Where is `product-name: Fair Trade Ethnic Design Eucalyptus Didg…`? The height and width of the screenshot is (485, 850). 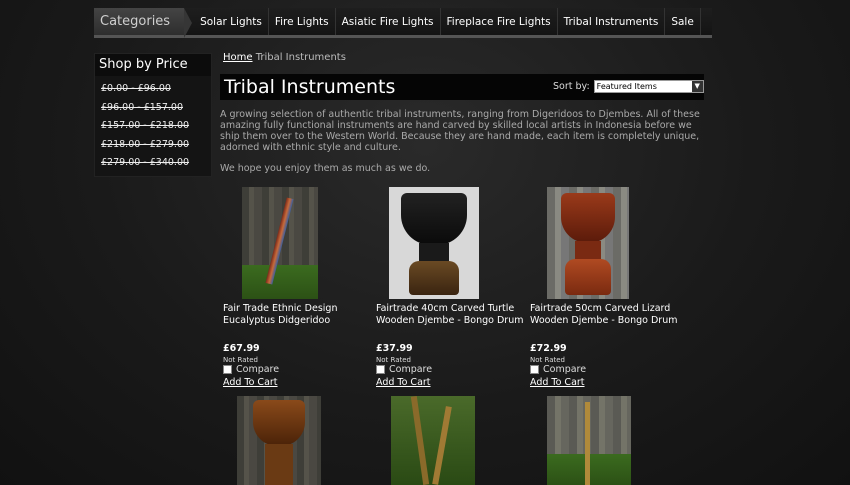 product-name: Fair Trade Ethnic Design Eucalyptus Didg… is located at coordinates (298, 315).